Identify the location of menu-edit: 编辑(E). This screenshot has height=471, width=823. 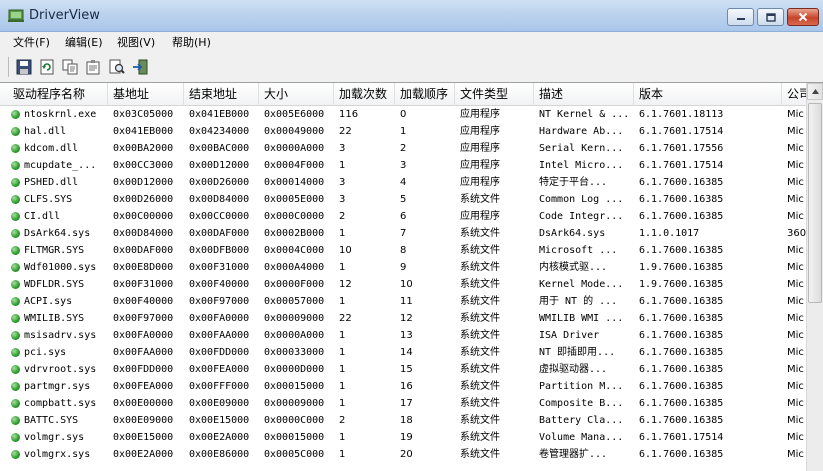
(84, 42).